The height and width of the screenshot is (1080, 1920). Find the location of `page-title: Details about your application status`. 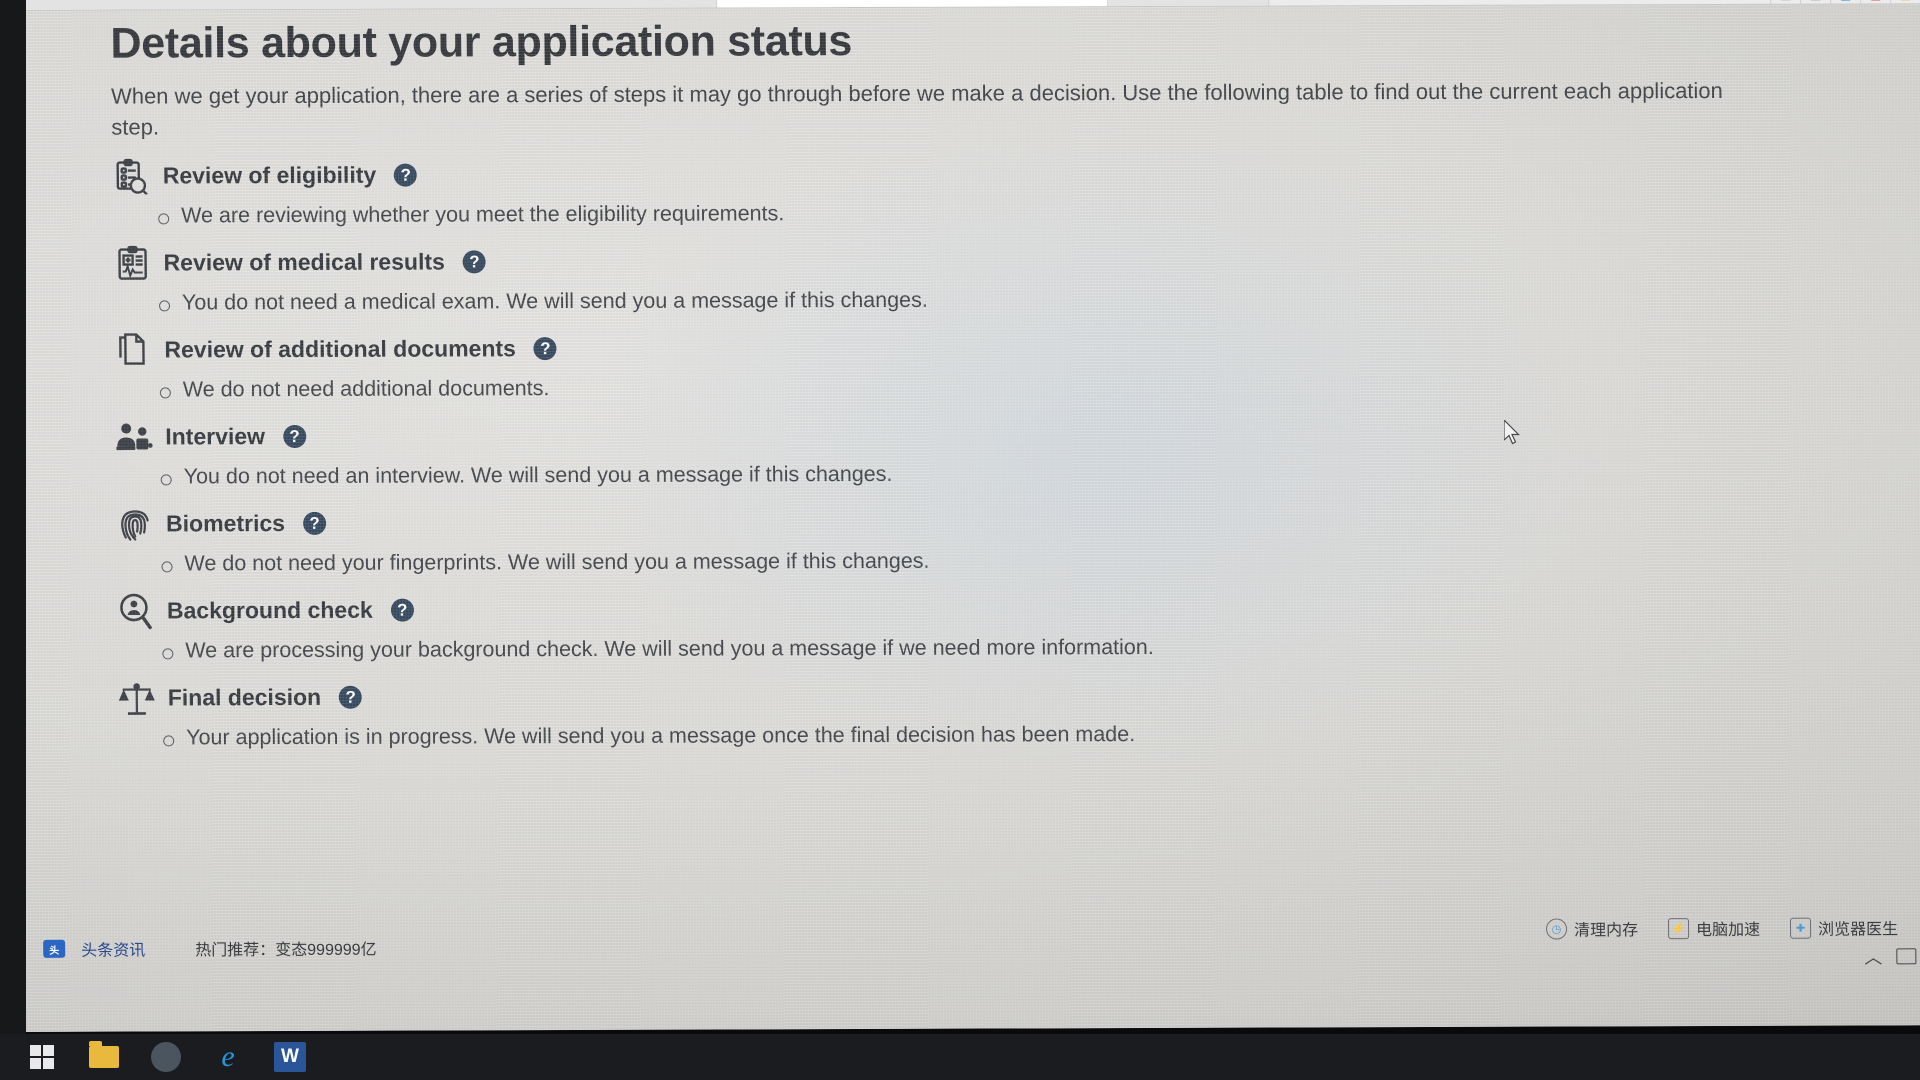

page-title: Details about your application status is located at coordinates (481, 42).